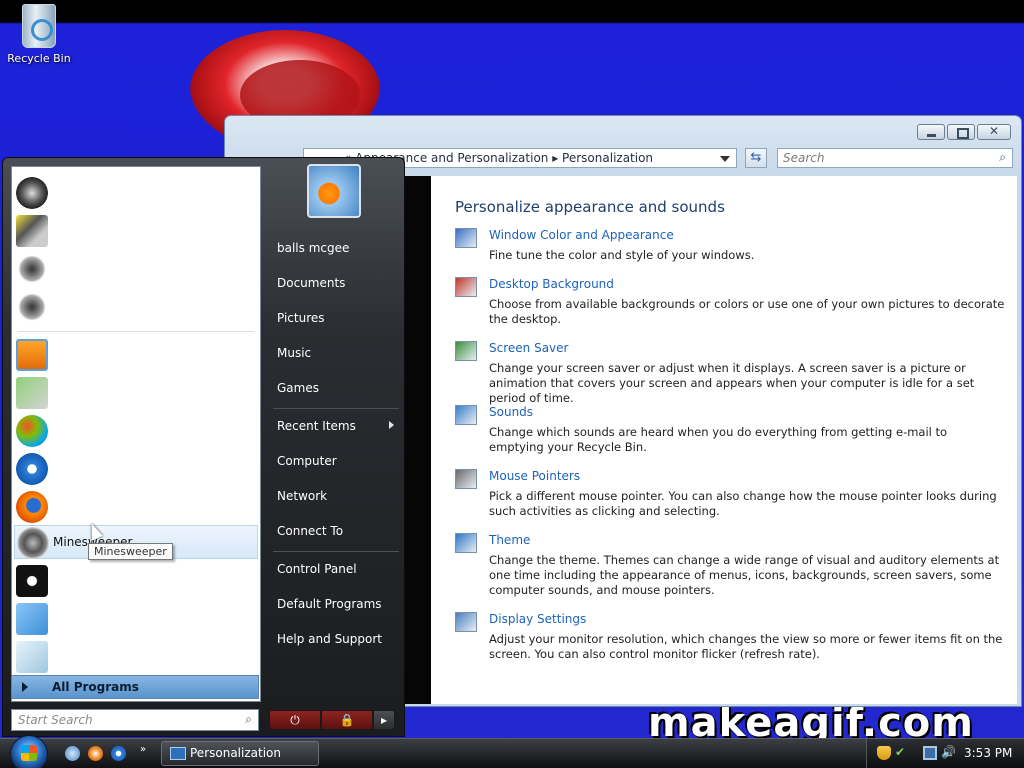 The height and width of the screenshot is (768, 1024). Describe the element at coordinates (581, 235) in the screenshot. I see `task-link: Window Color and Appearance` at that location.